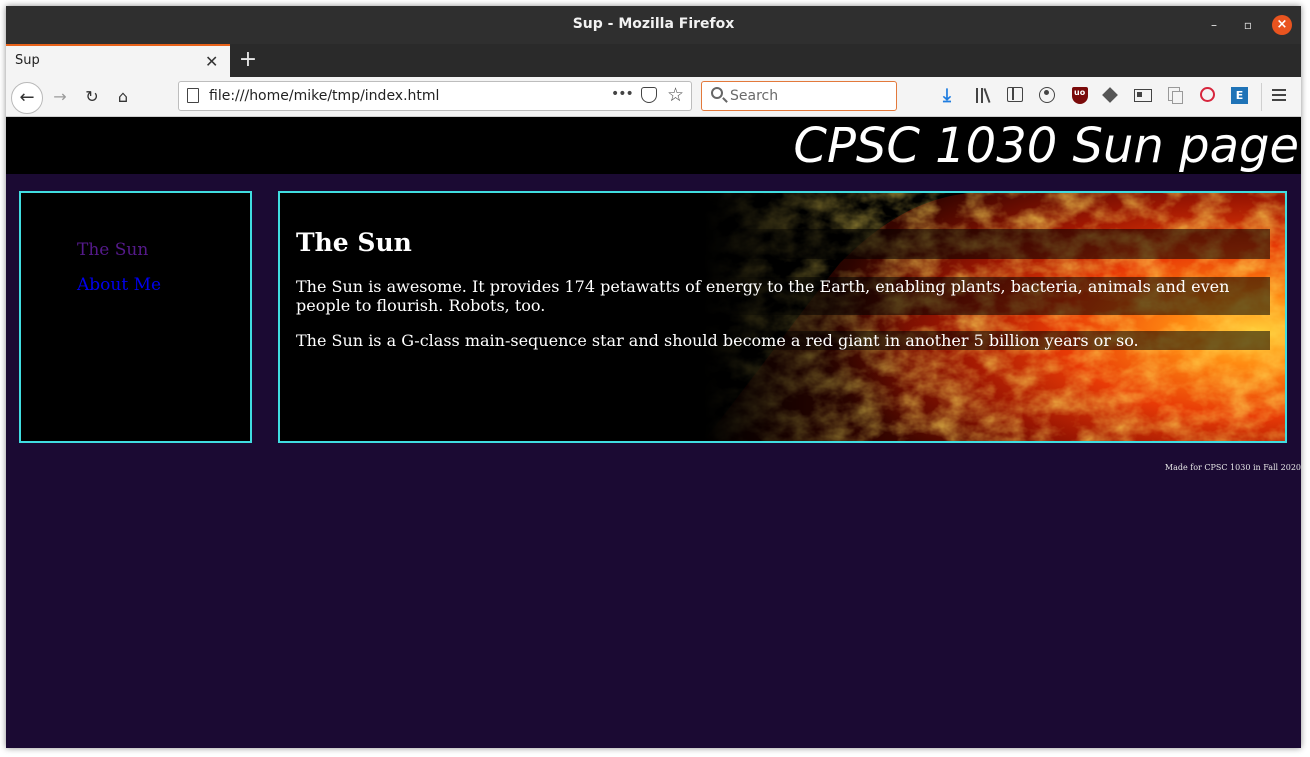 The image size is (1310, 757). I want to click on copy-extension-icon, so click(1175, 95).